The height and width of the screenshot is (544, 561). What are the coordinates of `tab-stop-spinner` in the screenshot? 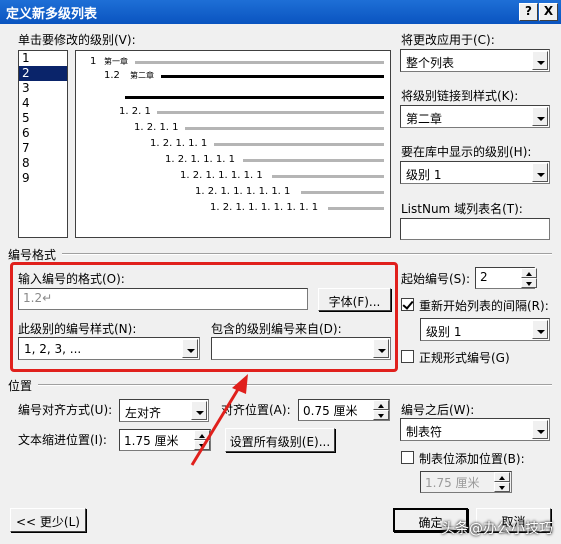 It's located at (502, 482).